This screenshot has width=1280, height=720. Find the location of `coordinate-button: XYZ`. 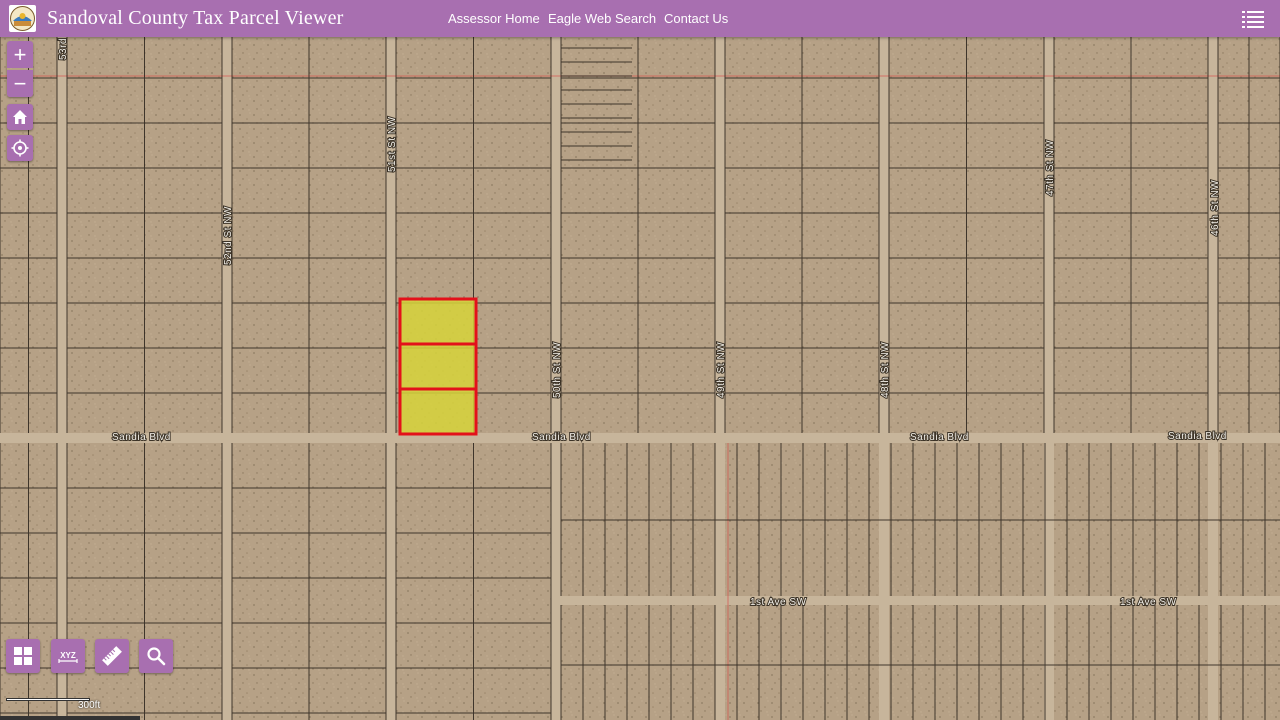

coordinate-button: XYZ is located at coordinates (68, 656).